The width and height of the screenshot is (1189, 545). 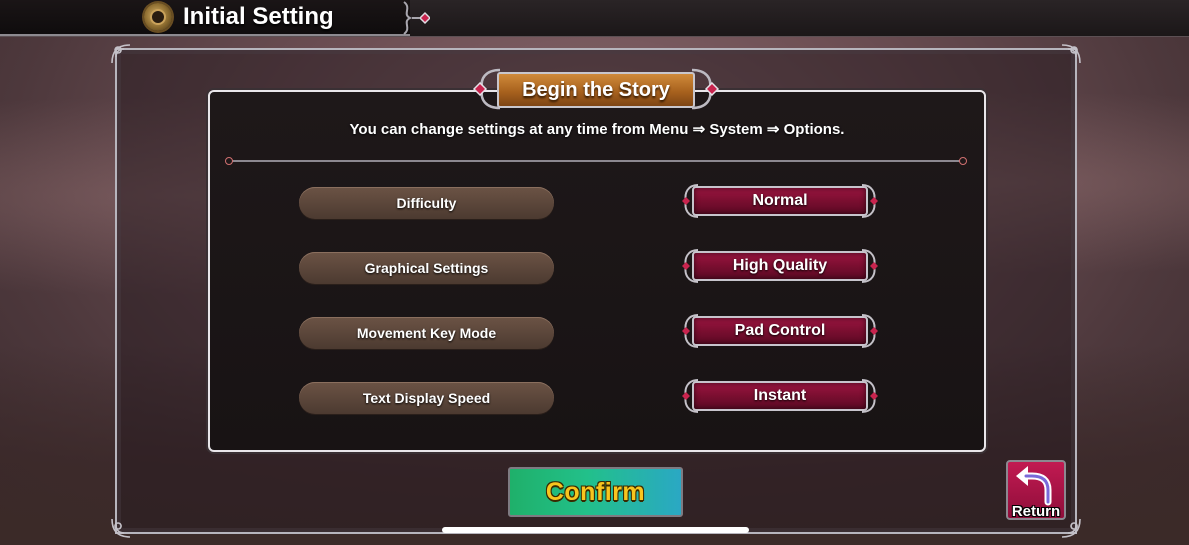 I want to click on graphical-settings-value: High Quality, so click(x=780, y=266).